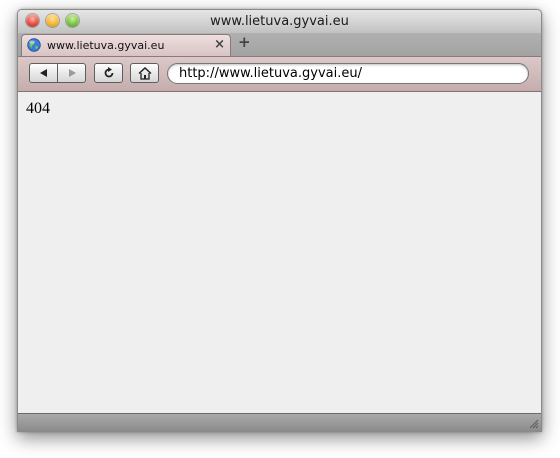  I want to click on home-button, so click(144, 73).